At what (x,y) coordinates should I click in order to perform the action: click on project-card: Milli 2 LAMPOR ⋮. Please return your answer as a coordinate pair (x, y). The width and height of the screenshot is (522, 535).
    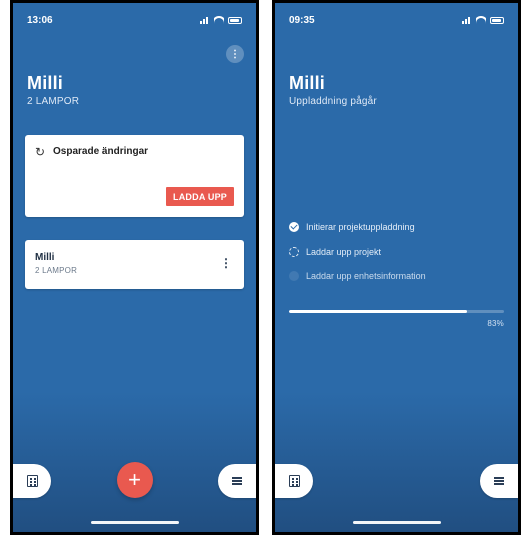
    Looking at the image, I should click on (134, 264).